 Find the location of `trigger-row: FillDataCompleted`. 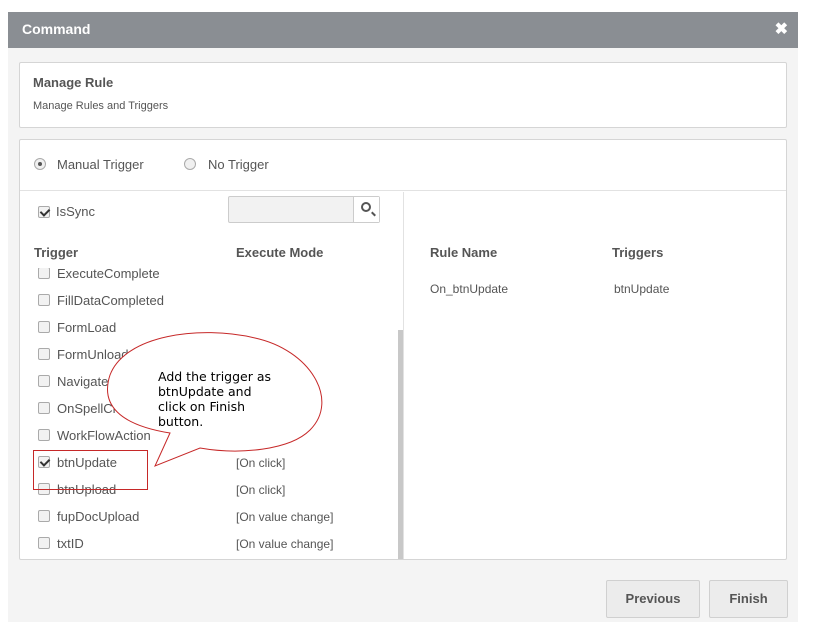

trigger-row: FillDataCompleted is located at coordinates (205, 300).